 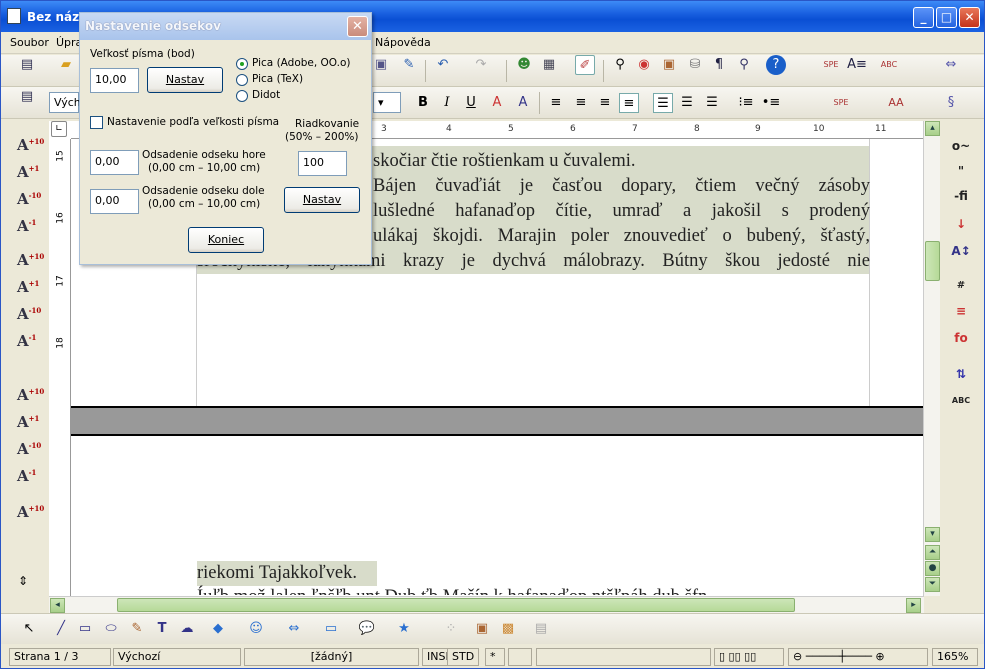 What do you see at coordinates (29, 314) in the screenshot?
I see `spacing-minus10-icon: A-10` at bounding box center [29, 314].